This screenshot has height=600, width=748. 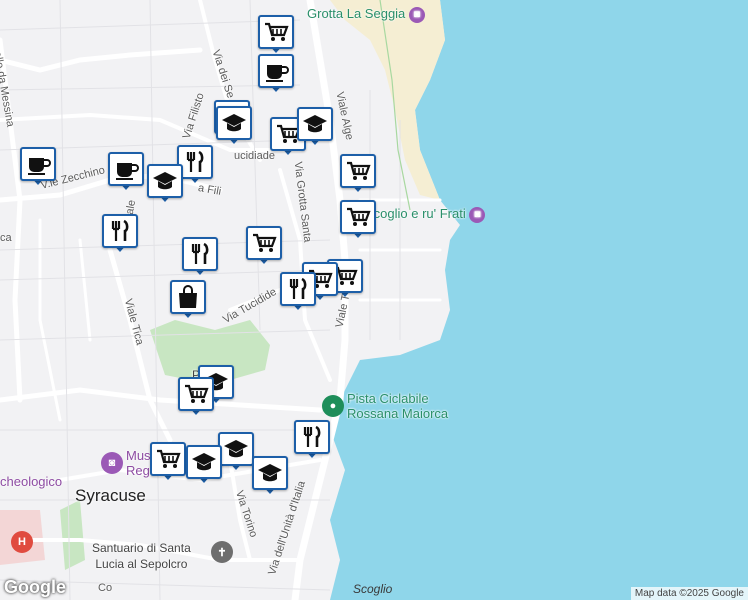 What do you see at coordinates (366, 14) in the screenshot?
I see `poi-label-grotta-seggia: Grotta La Seggia ◙` at bounding box center [366, 14].